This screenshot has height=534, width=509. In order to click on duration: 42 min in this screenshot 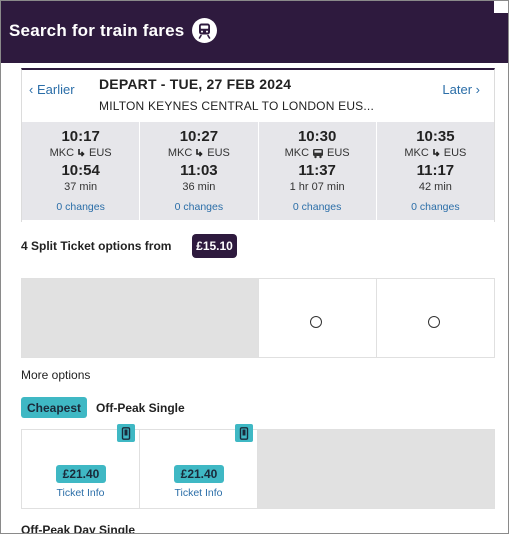, I will do `click(435, 187)`.